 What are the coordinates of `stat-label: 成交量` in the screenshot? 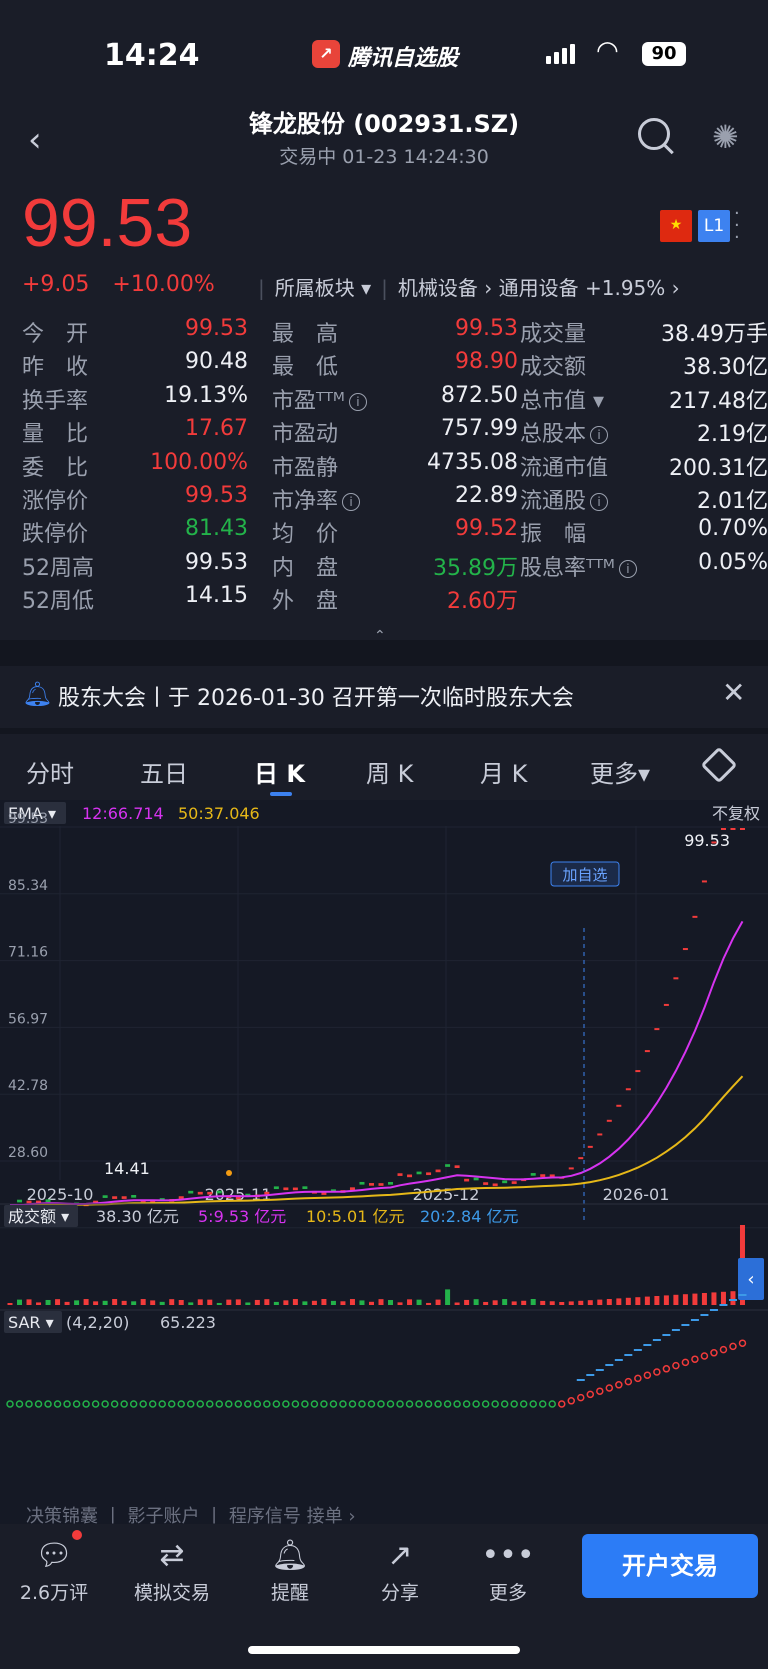 It's located at (553, 334).